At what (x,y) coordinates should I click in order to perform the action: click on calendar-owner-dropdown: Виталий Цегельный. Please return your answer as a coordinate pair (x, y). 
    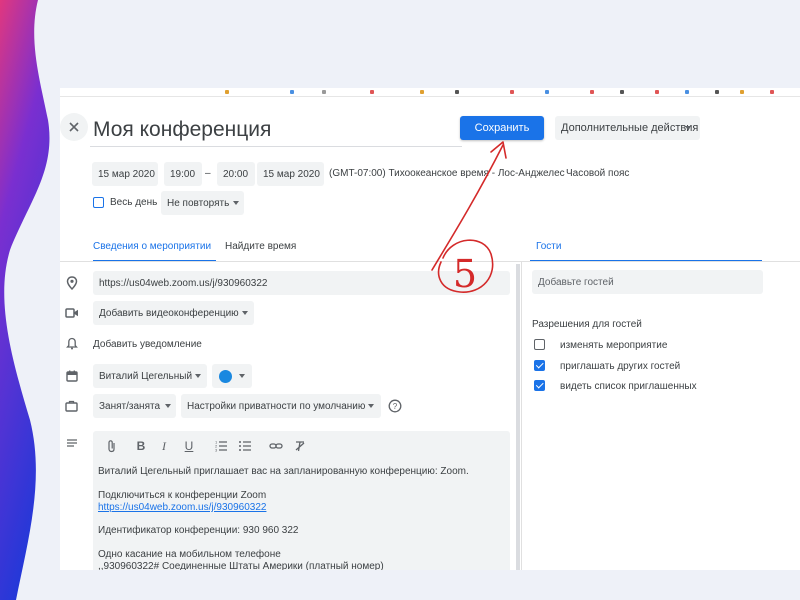
    Looking at the image, I should click on (150, 376).